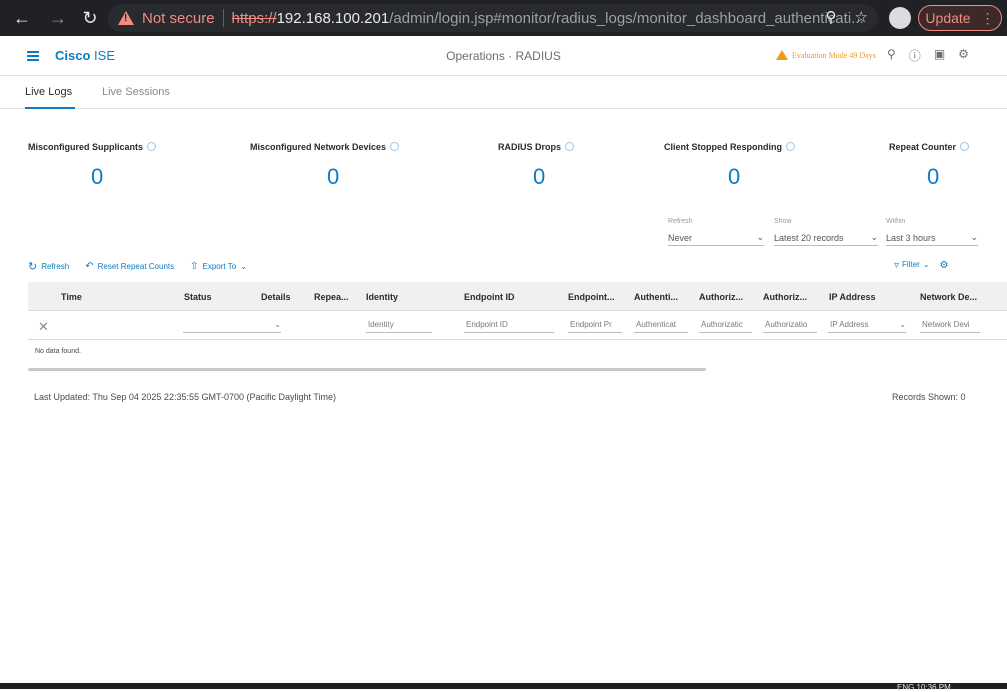  Describe the element at coordinates (939, 55) in the screenshot. I see `notifications-icon: ▣` at that location.